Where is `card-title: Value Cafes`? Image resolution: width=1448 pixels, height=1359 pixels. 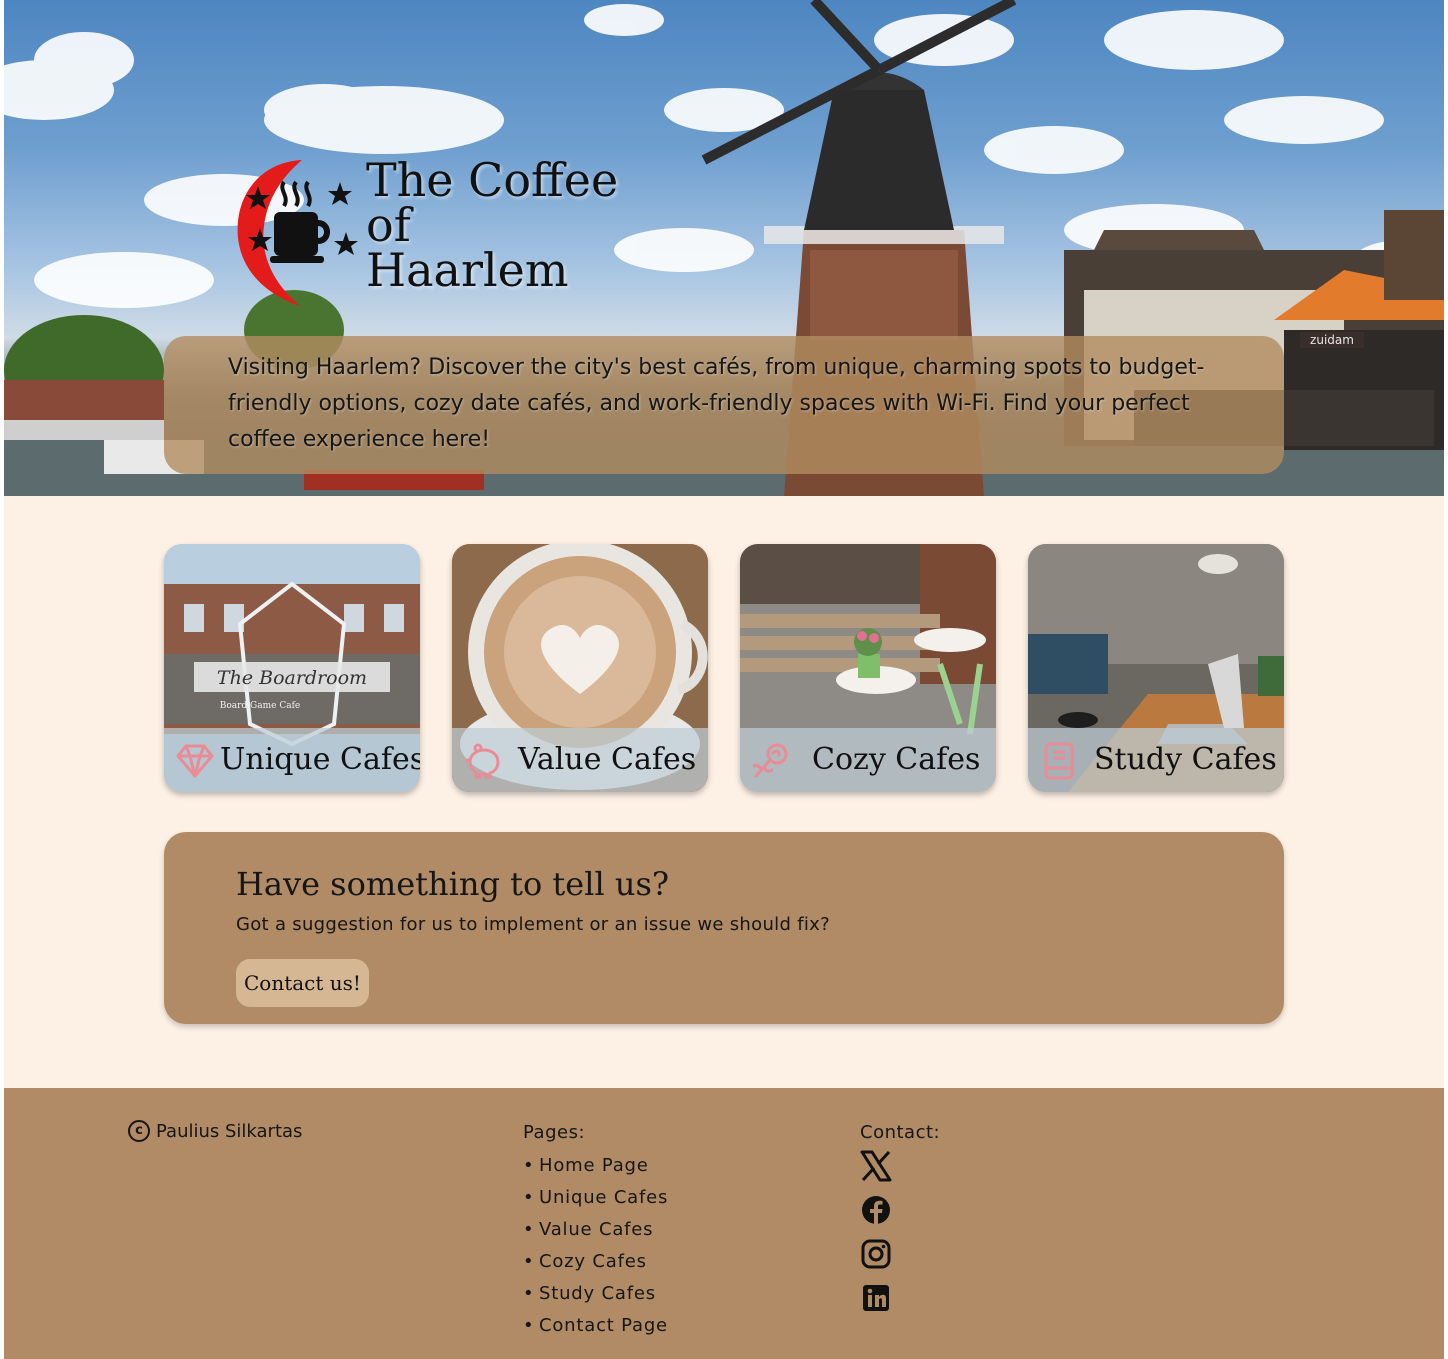 card-title: Value Cafes is located at coordinates (607, 759).